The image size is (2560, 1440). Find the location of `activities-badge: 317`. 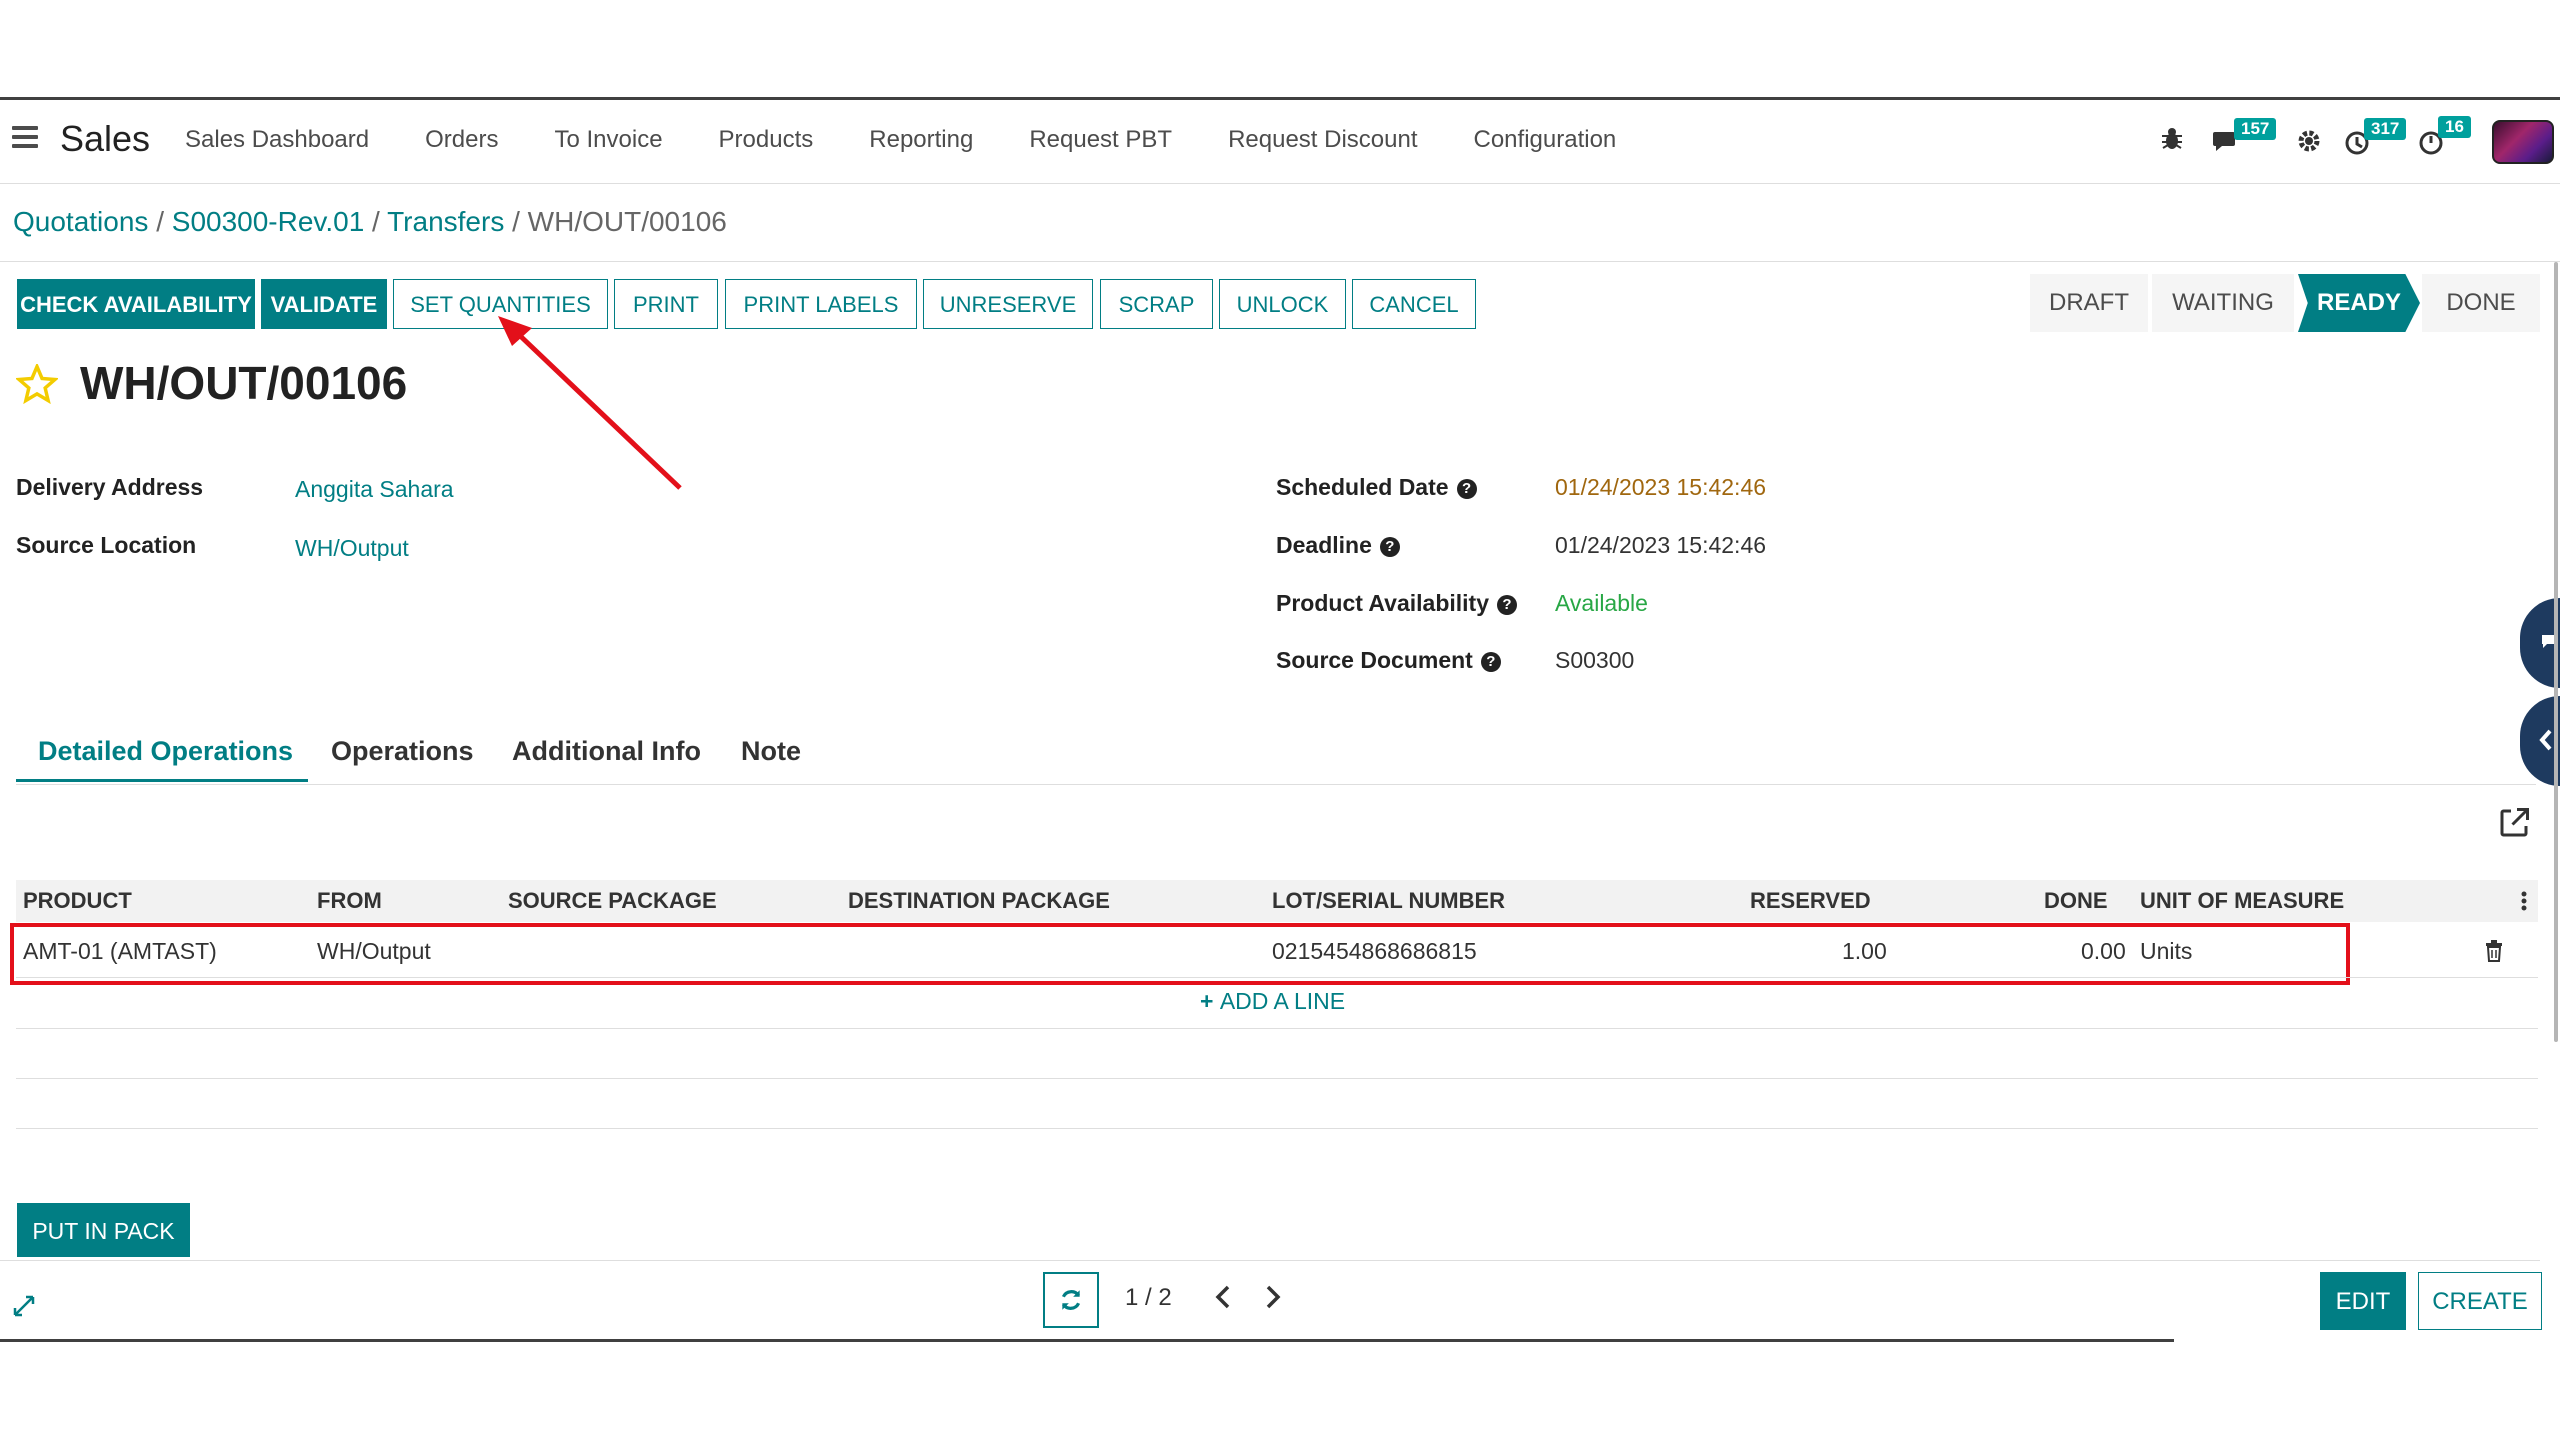

activities-badge: 317 is located at coordinates (2385, 129).